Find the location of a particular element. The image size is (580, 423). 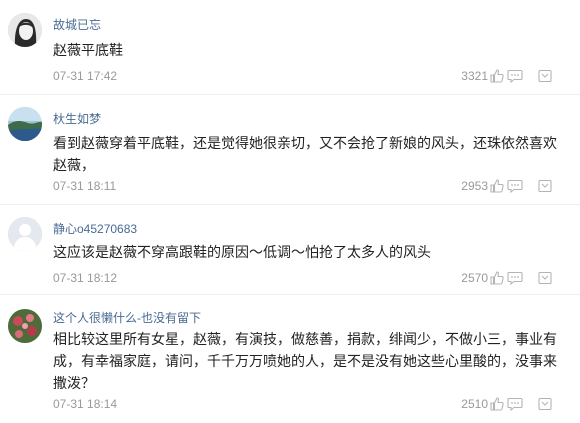

like-count: 2953 is located at coordinates (474, 186).